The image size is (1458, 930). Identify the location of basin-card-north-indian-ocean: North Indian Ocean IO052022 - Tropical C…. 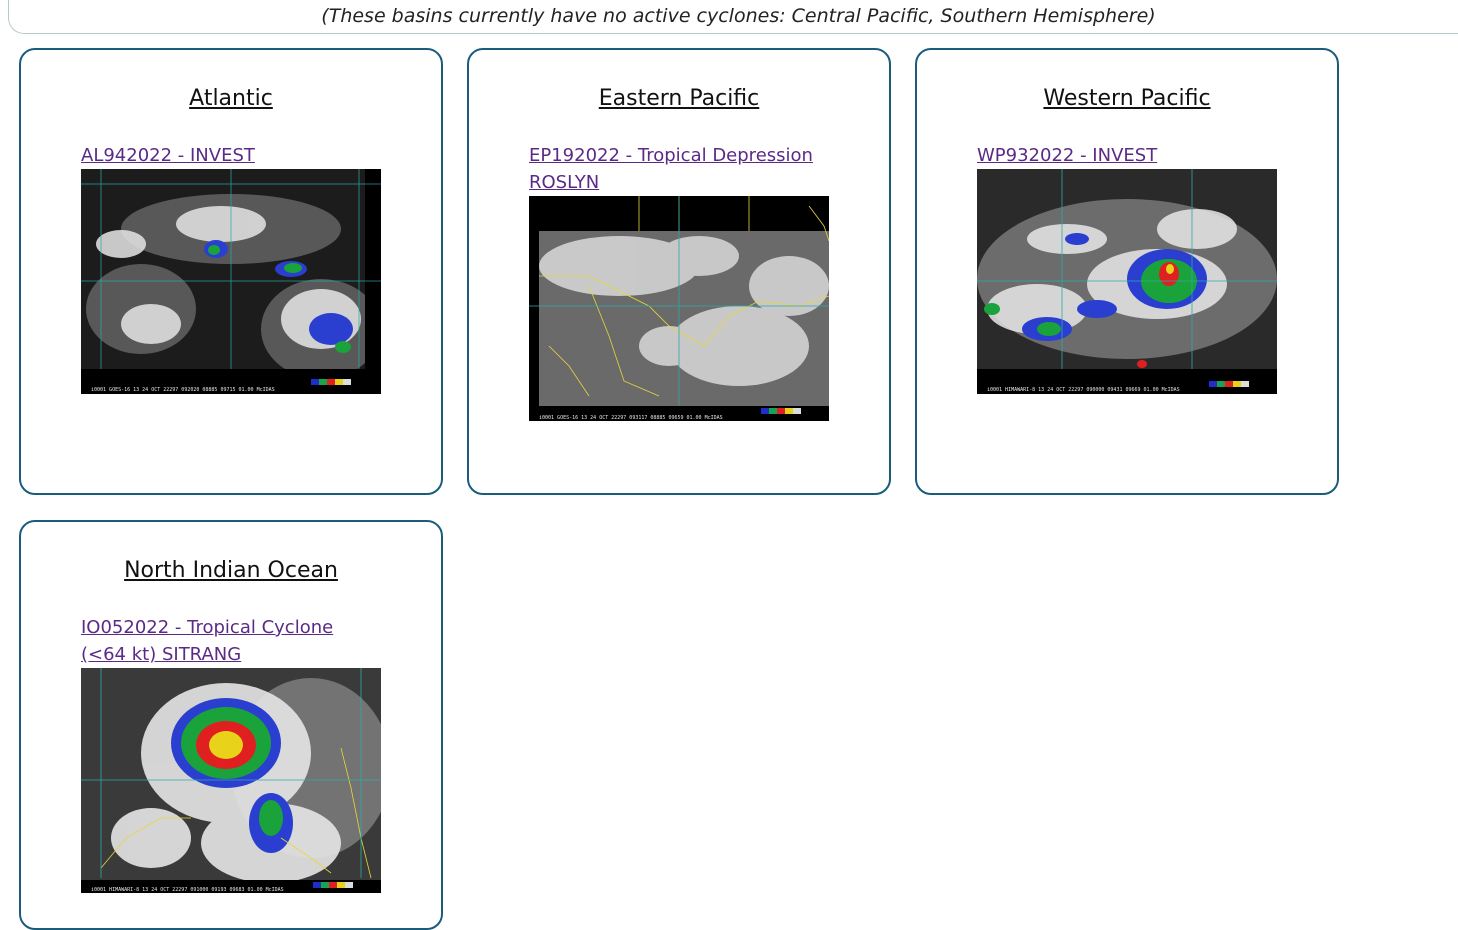
(231, 725).